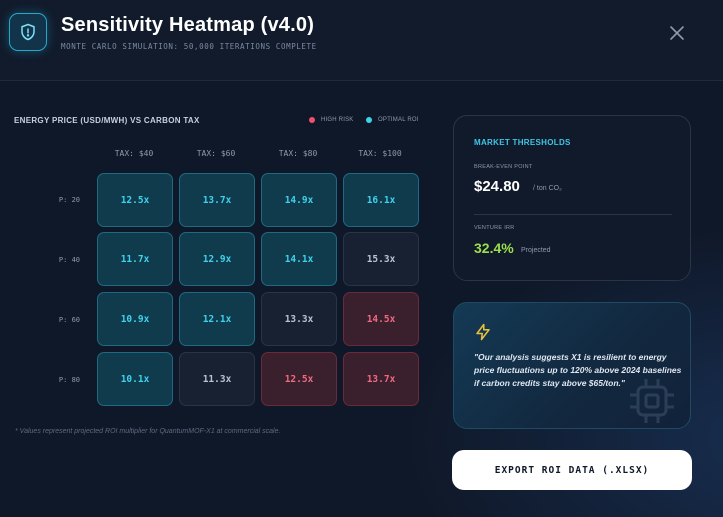  Describe the element at coordinates (299, 259) in the screenshot. I see `heatmap-cell: 14.1x` at that location.